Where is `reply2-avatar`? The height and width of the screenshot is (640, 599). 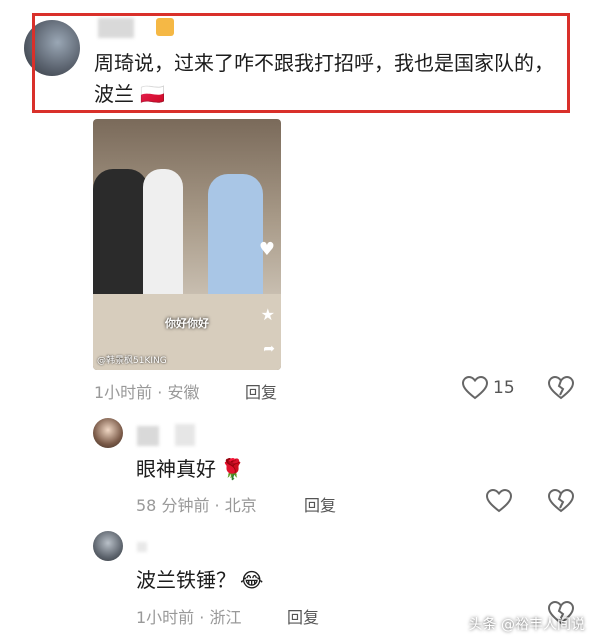 reply2-avatar is located at coordinates (108, 546).